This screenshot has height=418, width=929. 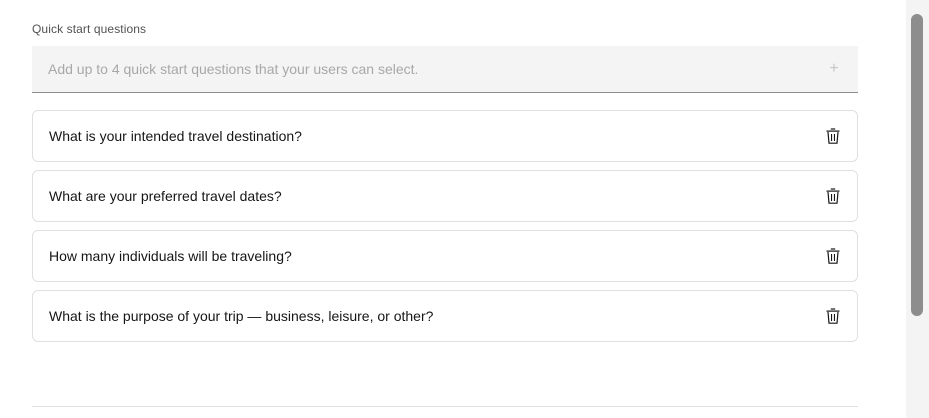 What do you see at coordinates (421, 69) in the screenshot?
I see `add-question-input` at bounding box center [421, 69].